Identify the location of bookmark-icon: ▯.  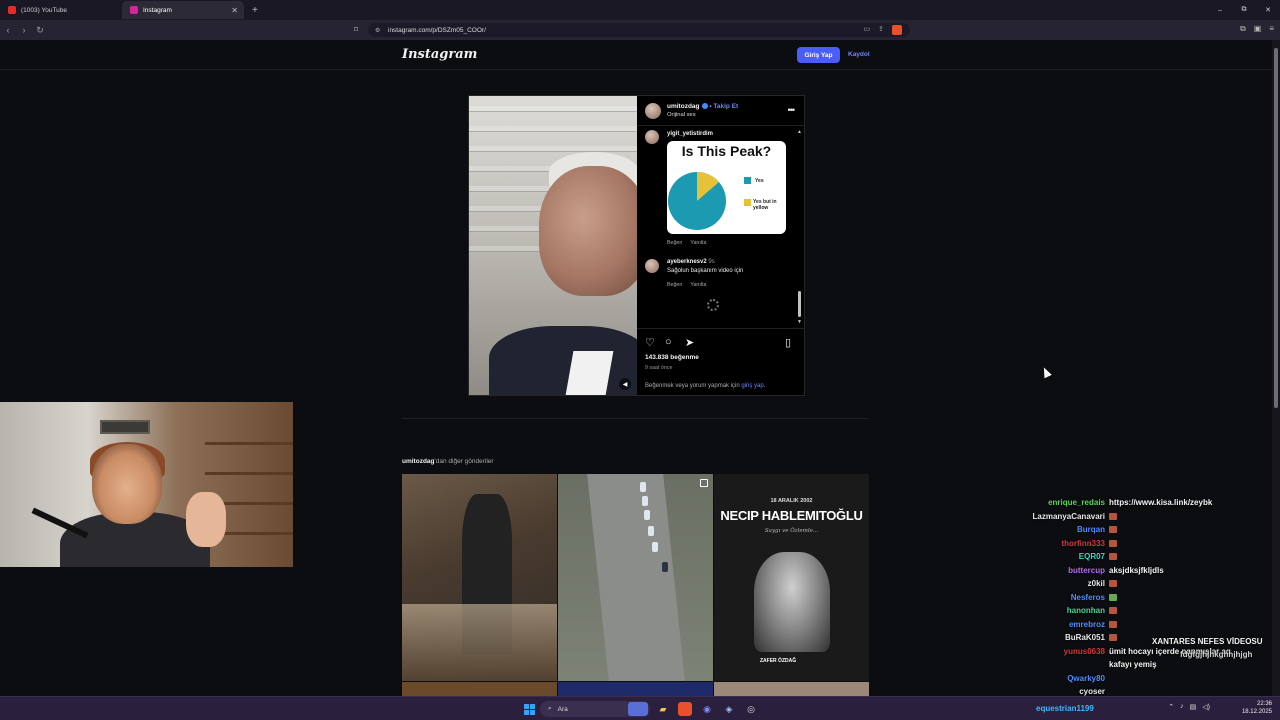
(788, 342).